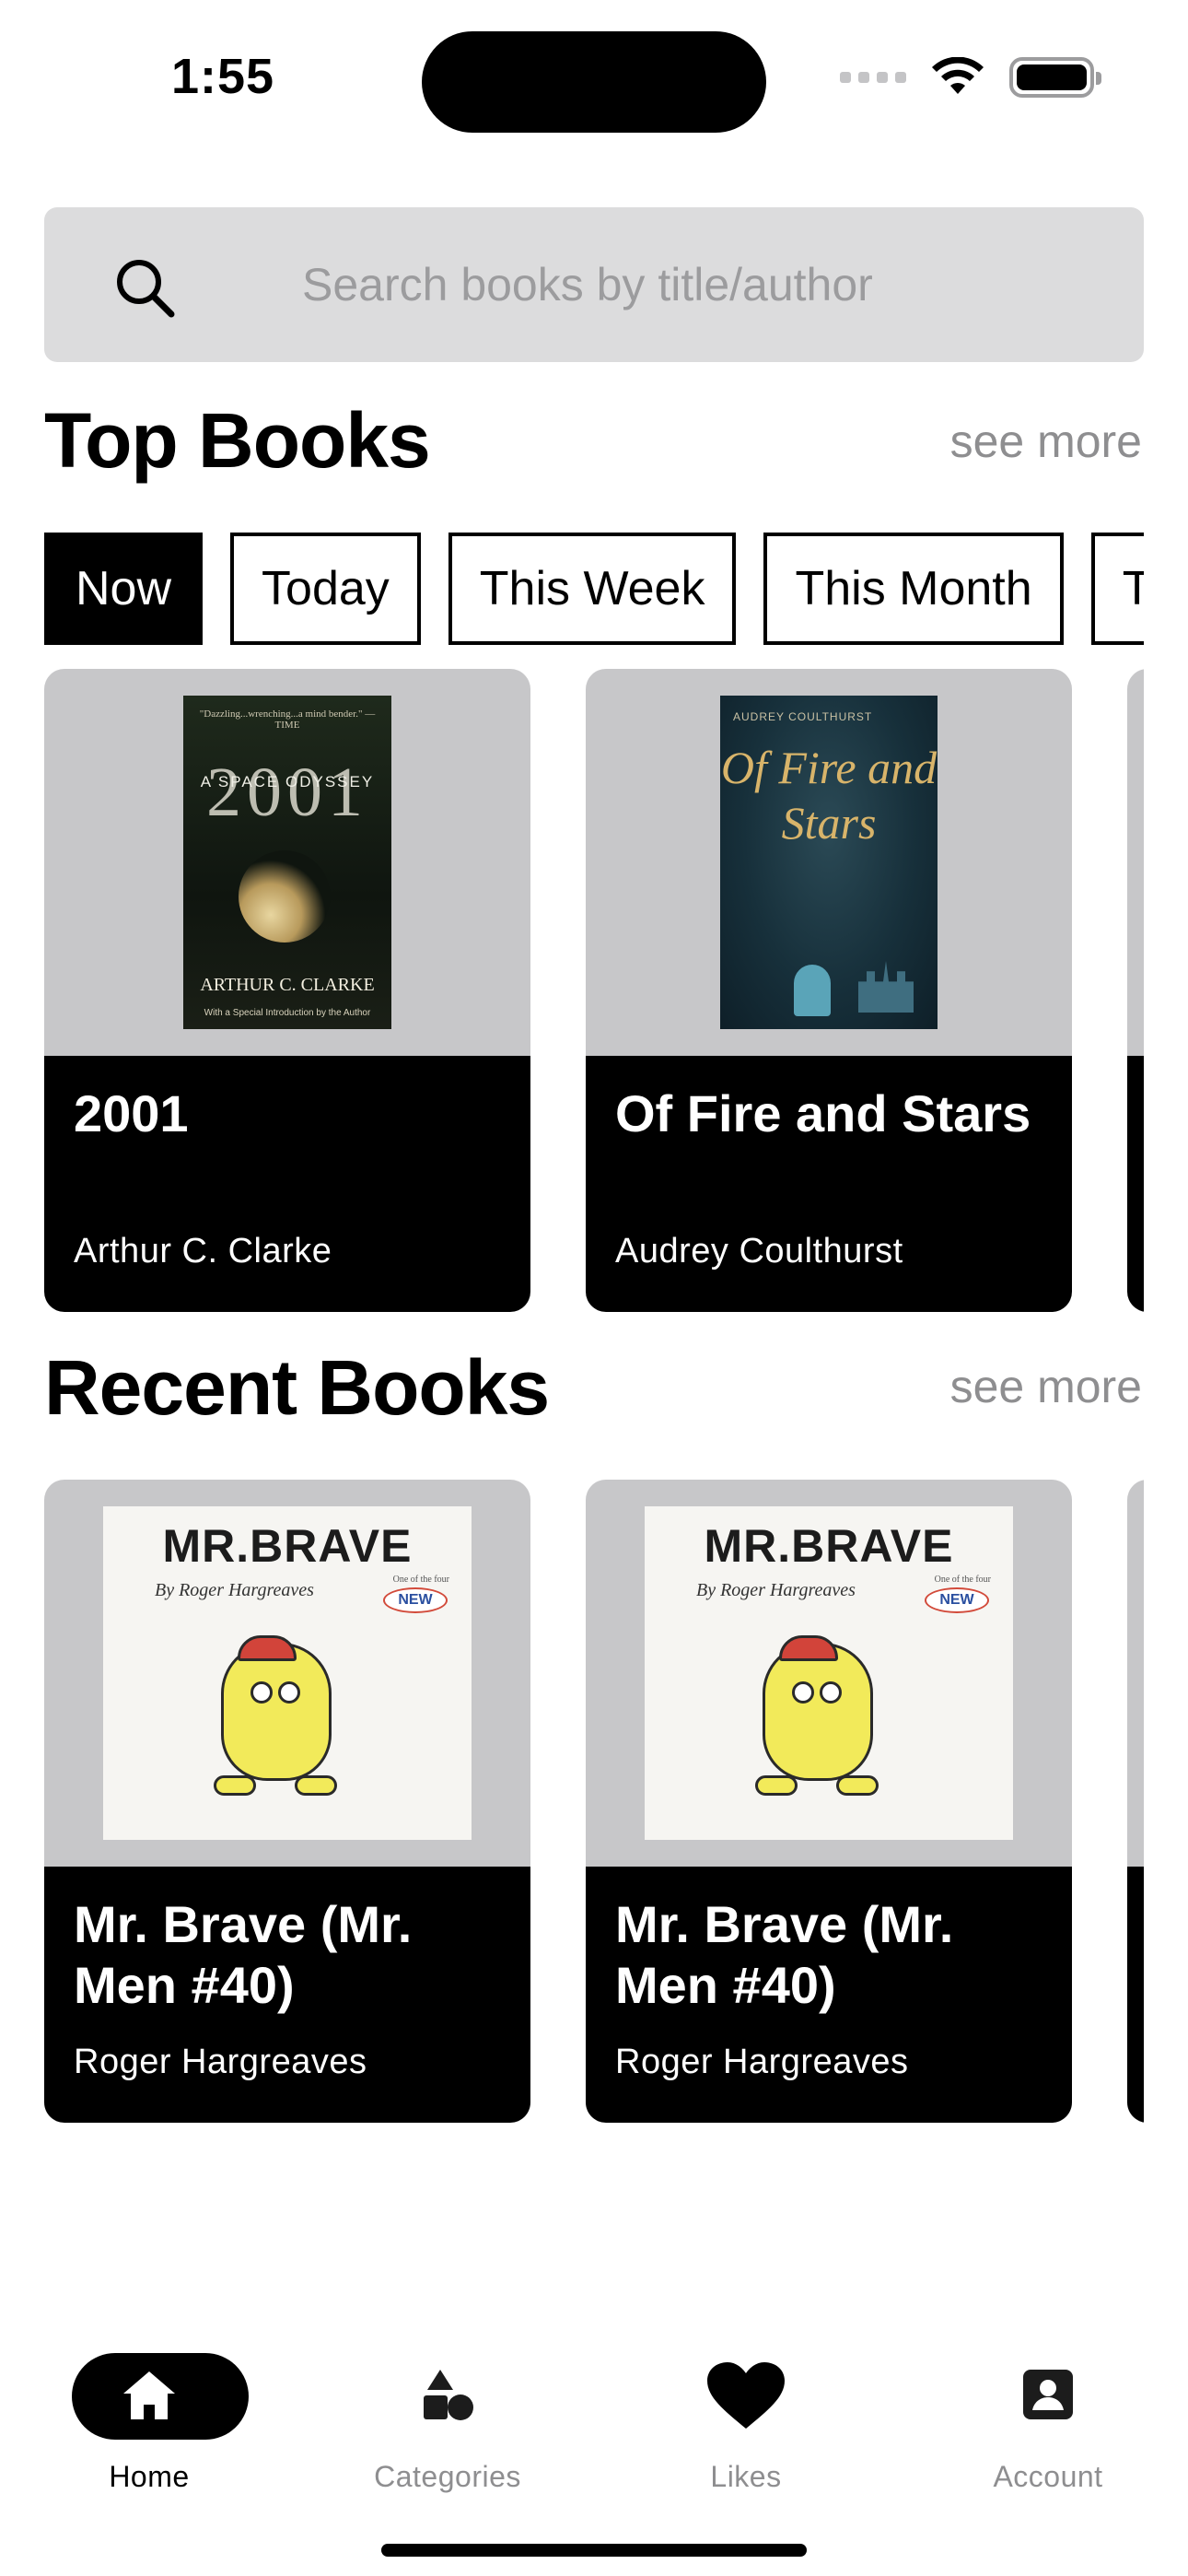  Describe the element at coordinates (829, 1184) in the screenshot. I see `book-info: Of Fire and Stars Audrey Coulthurst` at that location.